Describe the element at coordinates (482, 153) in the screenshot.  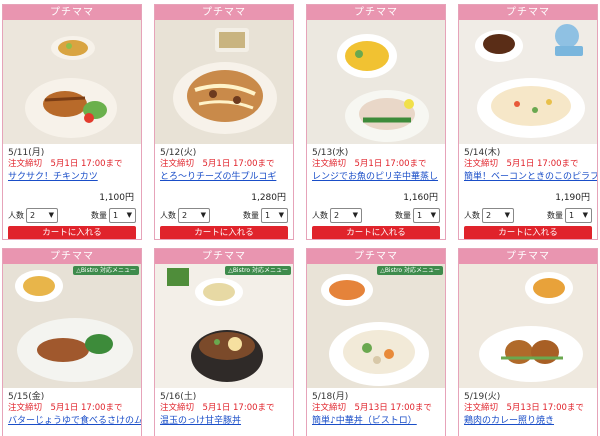
I see `delivery-date: 5/14(木)` at that location.